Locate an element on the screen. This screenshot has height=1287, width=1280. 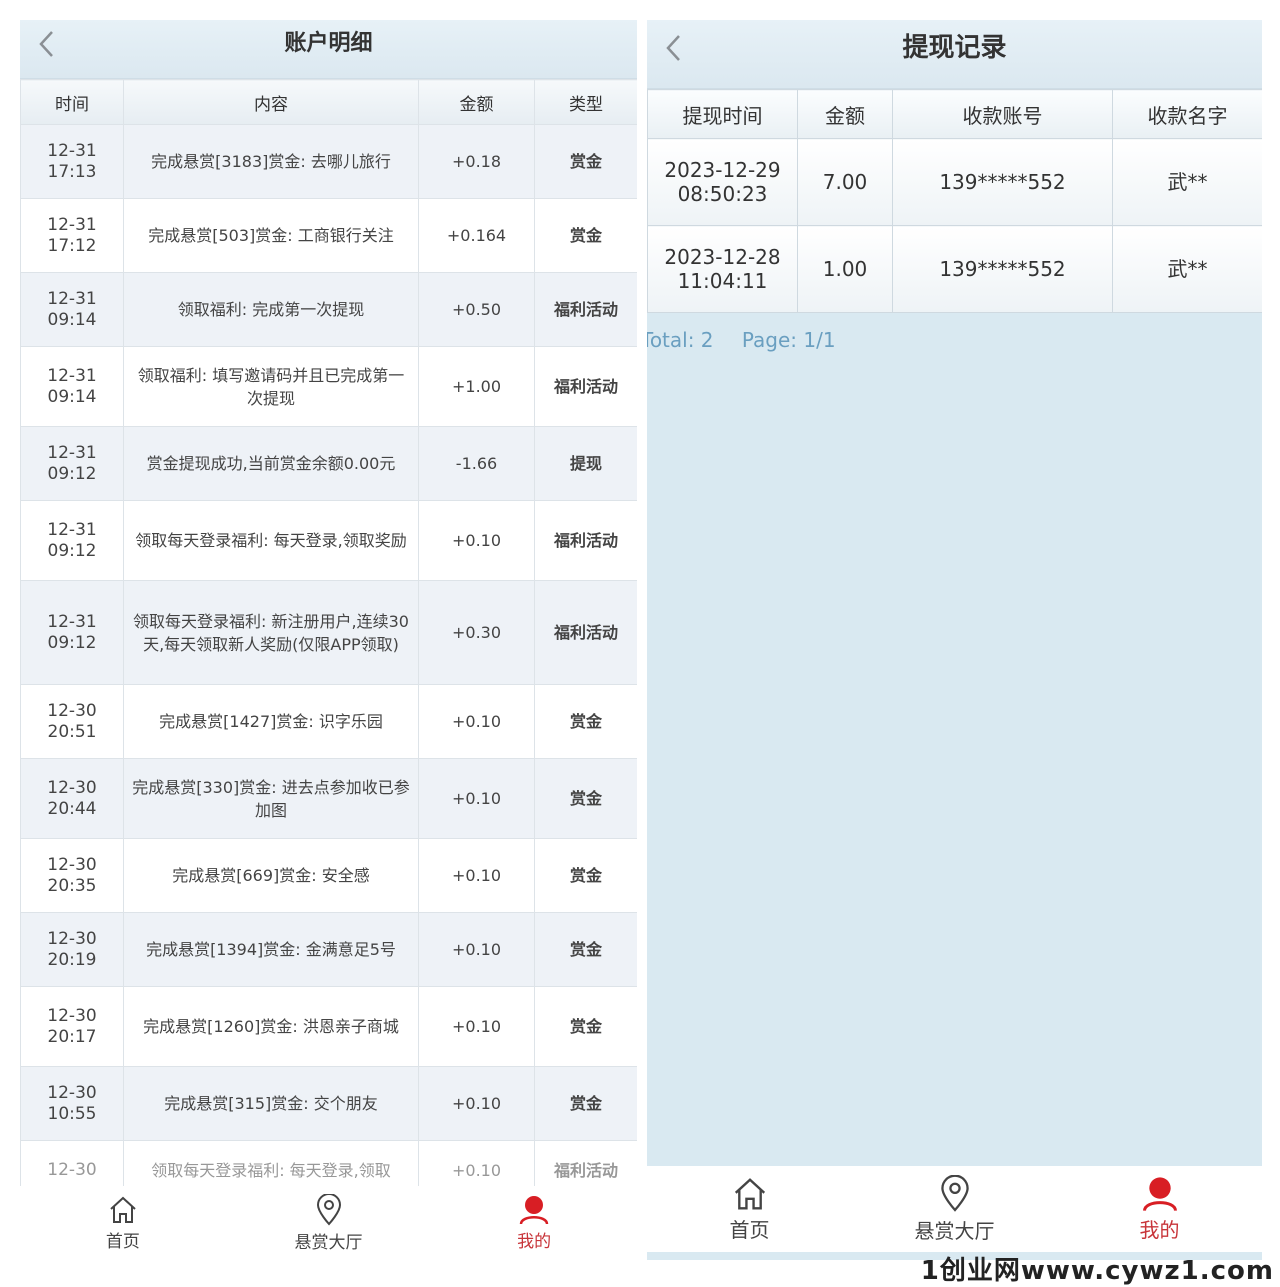
table-row: 12-30 20:35 完成悬赏[669]赏金: 安全感 +0.10 赏金 is located at coordinates (328, 875).